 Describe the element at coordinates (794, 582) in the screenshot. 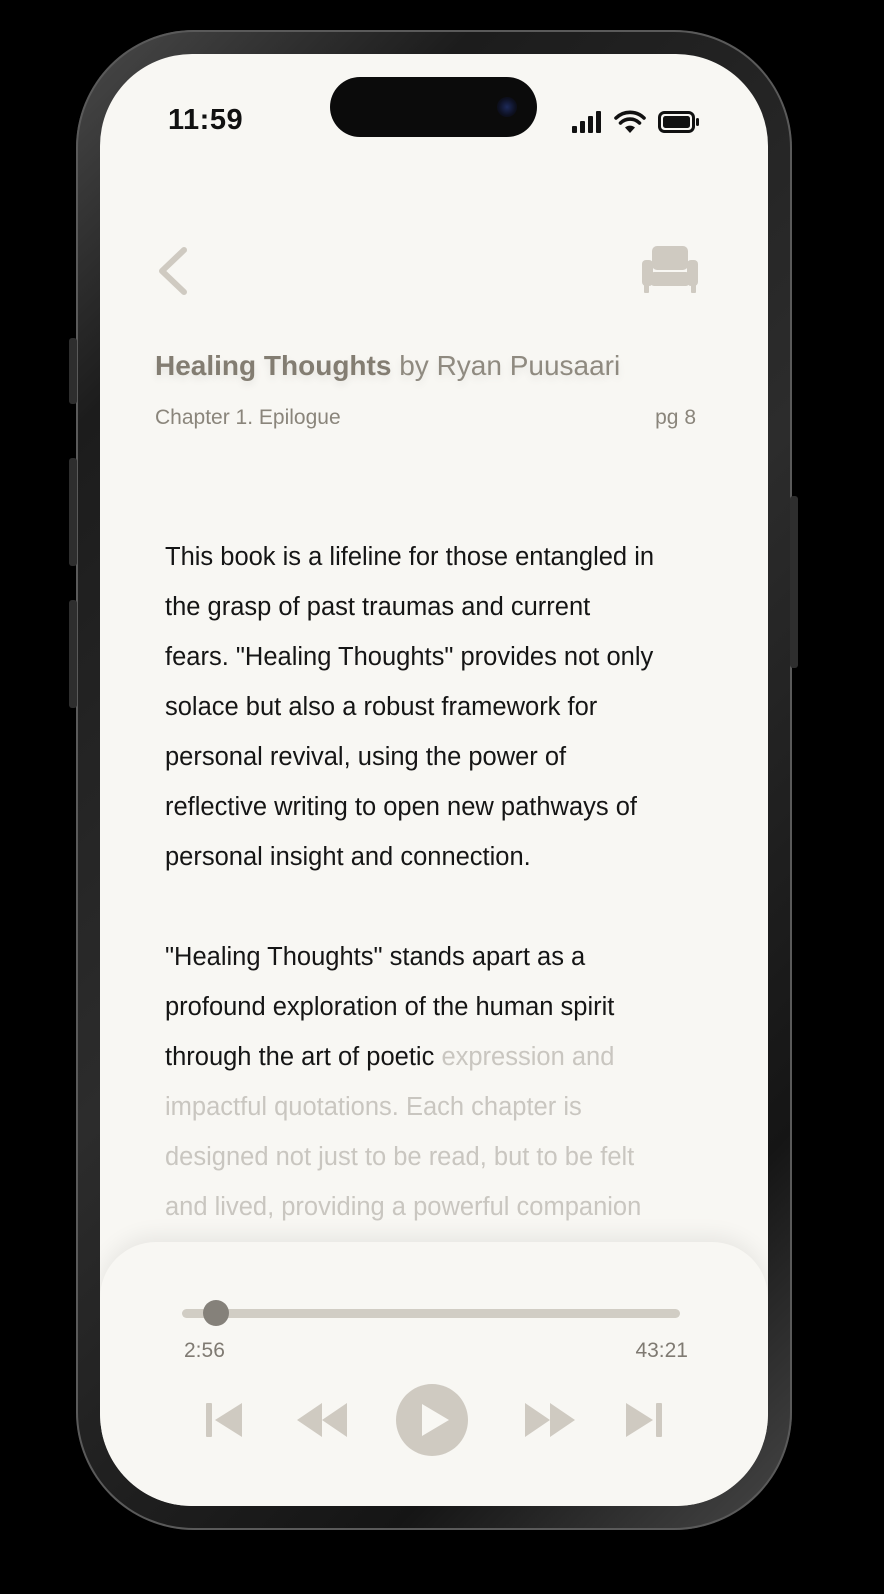

I see `power-button` at that location.